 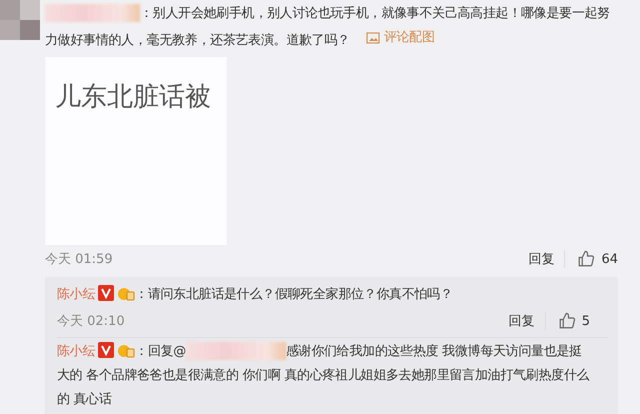 What do you see at coordinates (20, 20) in the screenshot?
I see `blurred-avatar` at bounding box center [20, 20].